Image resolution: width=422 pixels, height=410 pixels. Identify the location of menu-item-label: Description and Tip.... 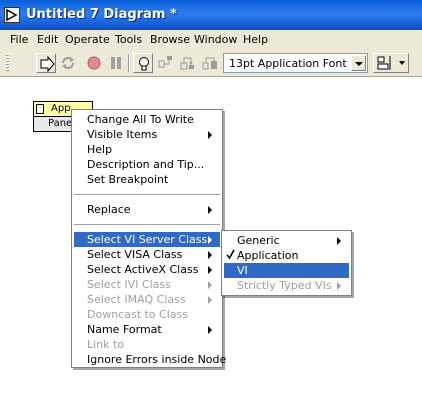
(146, 164).